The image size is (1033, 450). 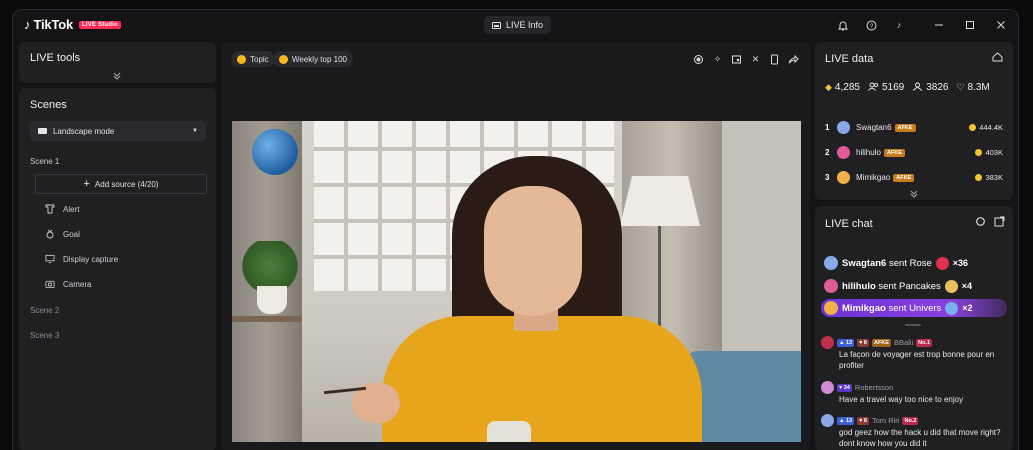 I want to click on topic-chip: Topic, so click(x=253, y=59).